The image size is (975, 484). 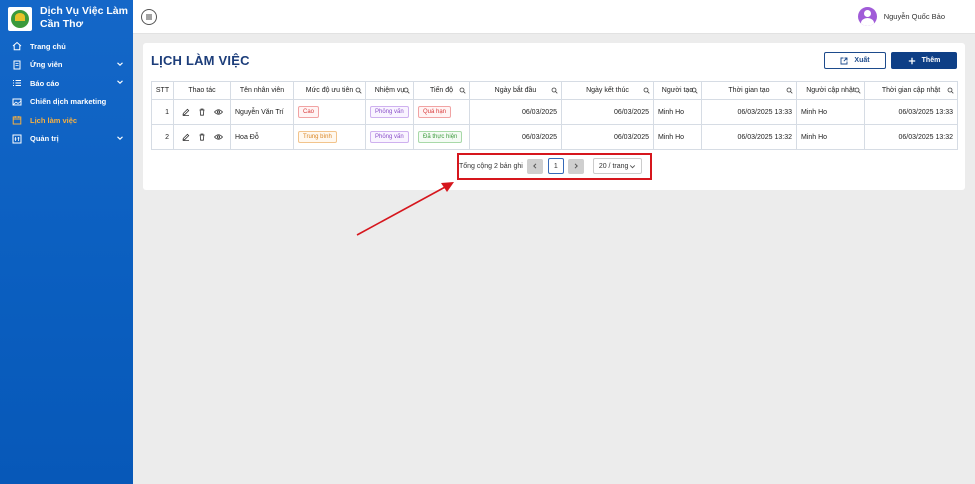 I want to click on admin-icon, so click(x=17, y=139).